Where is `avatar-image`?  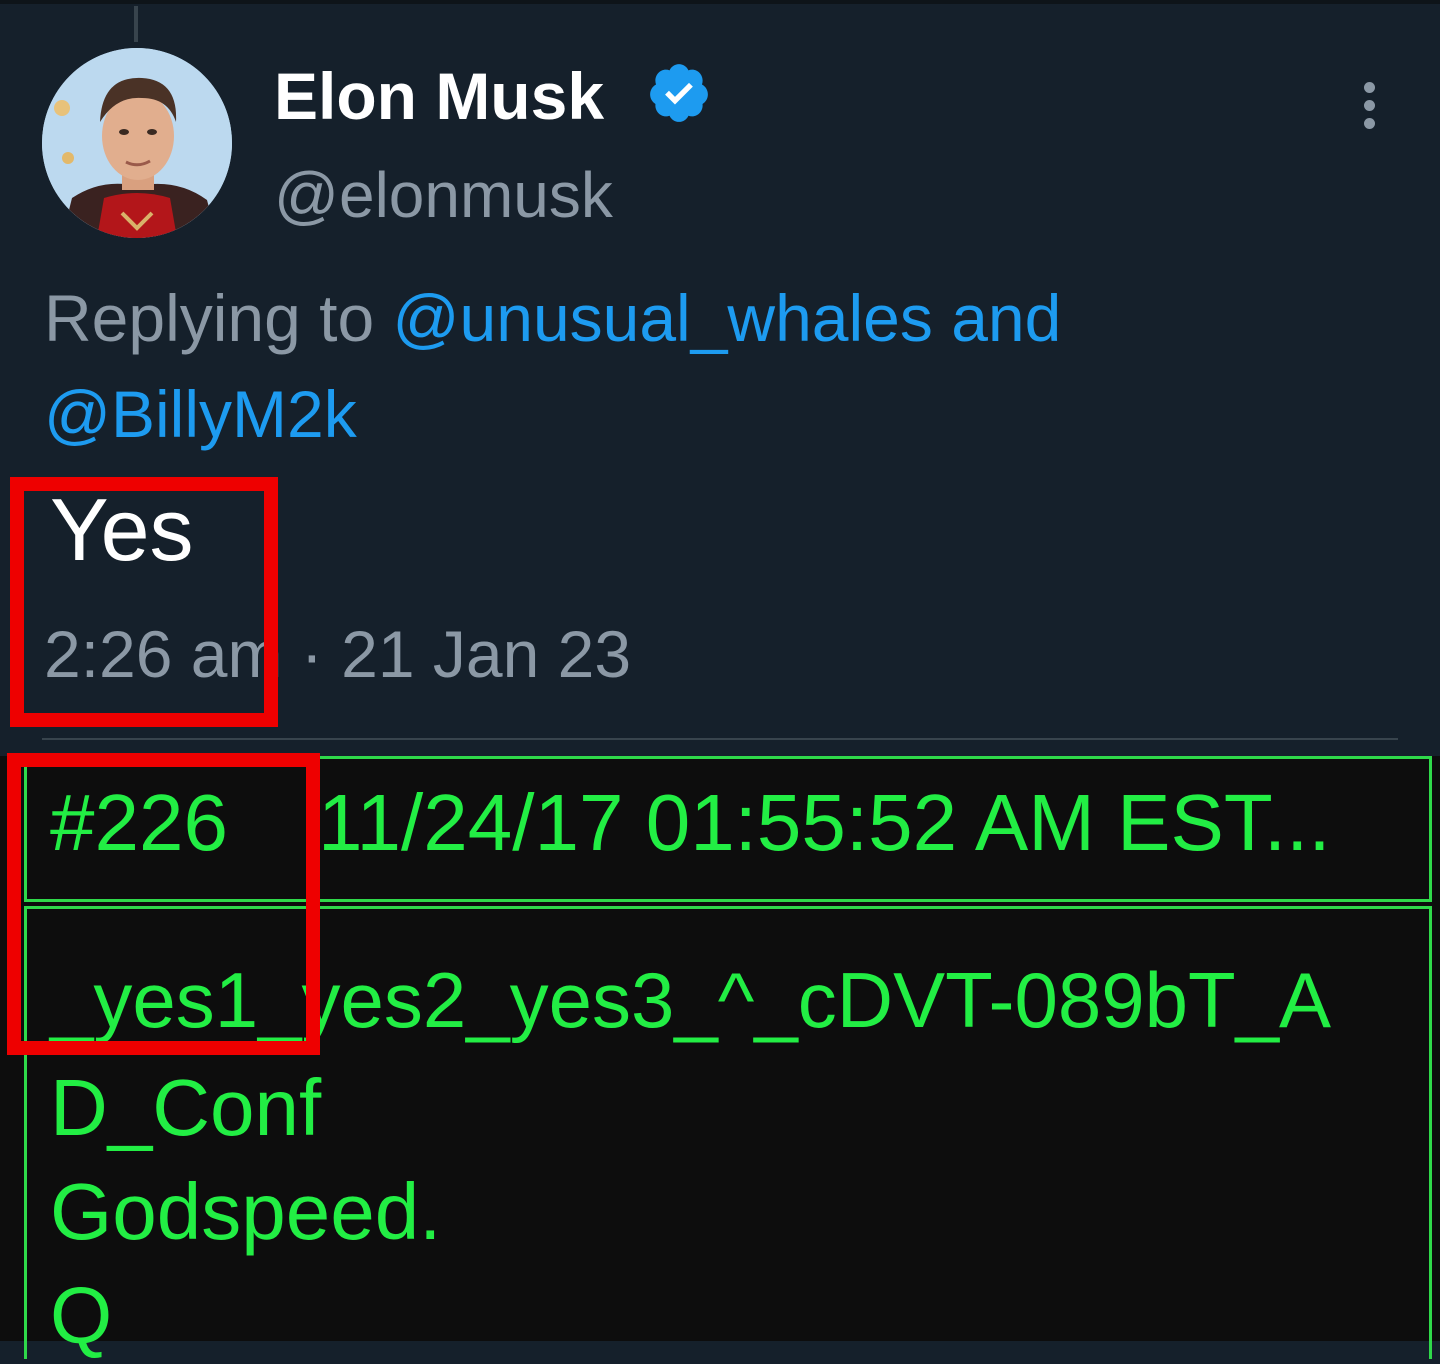
avatar-image is located at coordinates (137, 143).